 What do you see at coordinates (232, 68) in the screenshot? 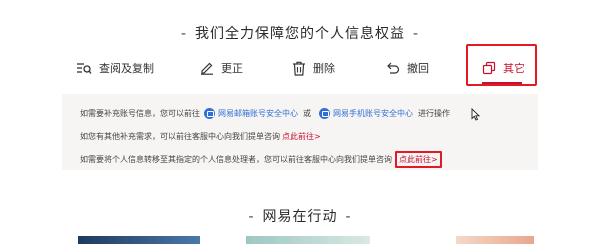
I see `tab-label: 更正` at bounding box center [232, 68].